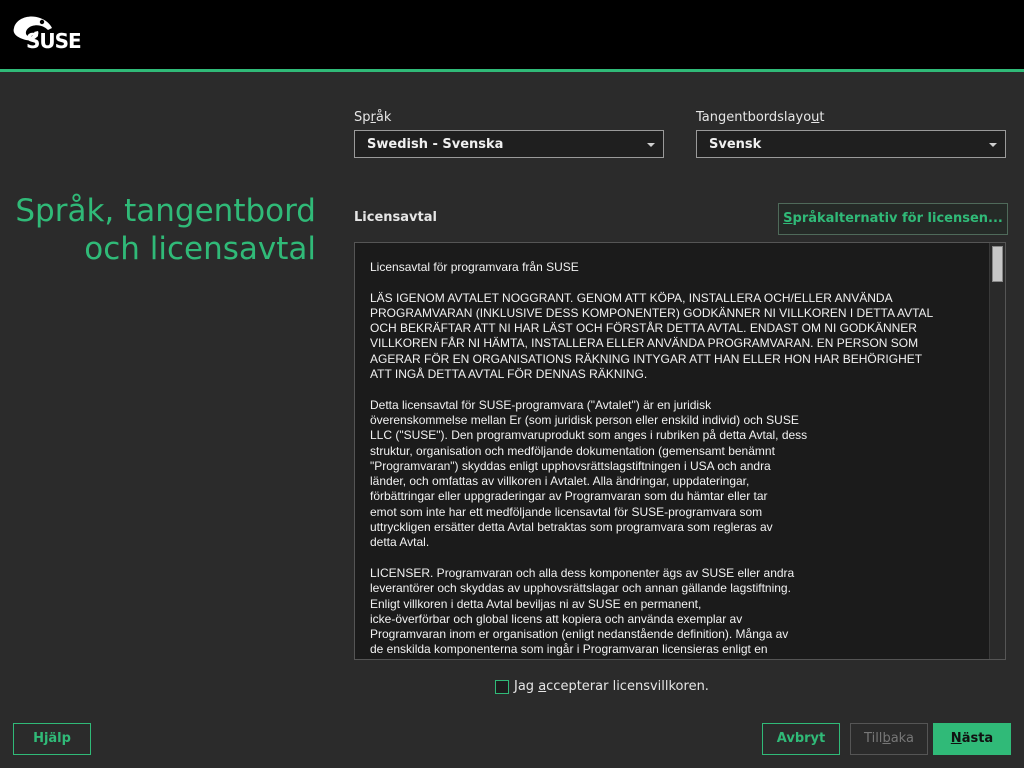 Image resolution: width=1024 pixels, height=768 pixels. I want to click on next-button: Nästa, so click(972, 739).